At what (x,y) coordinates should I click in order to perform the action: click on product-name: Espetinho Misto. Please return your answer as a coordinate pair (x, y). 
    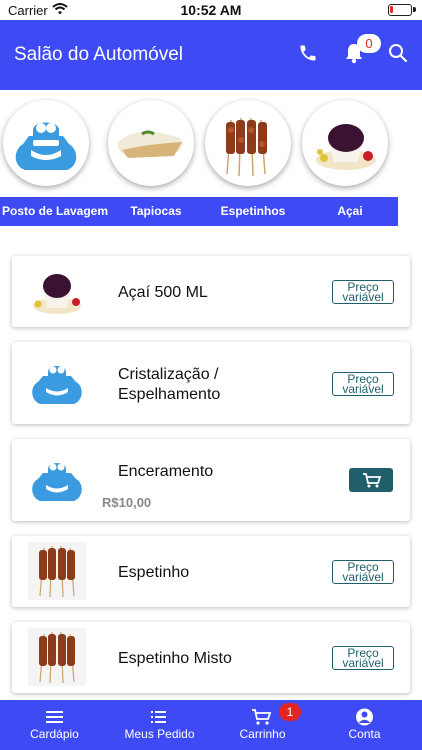
    Looking at the image, I should click on (175, 658).